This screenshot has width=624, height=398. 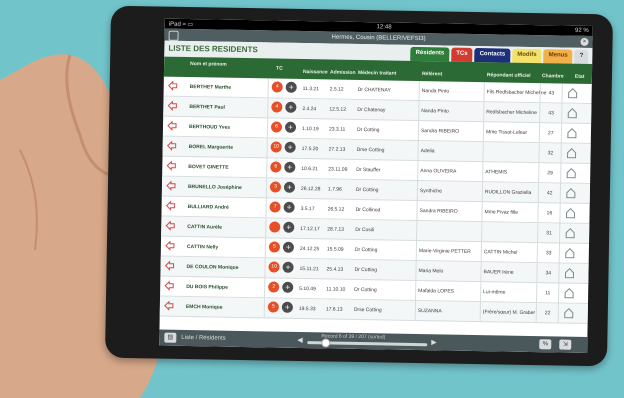 I want to click on close-icon: ×, so click(x=584, y=41).